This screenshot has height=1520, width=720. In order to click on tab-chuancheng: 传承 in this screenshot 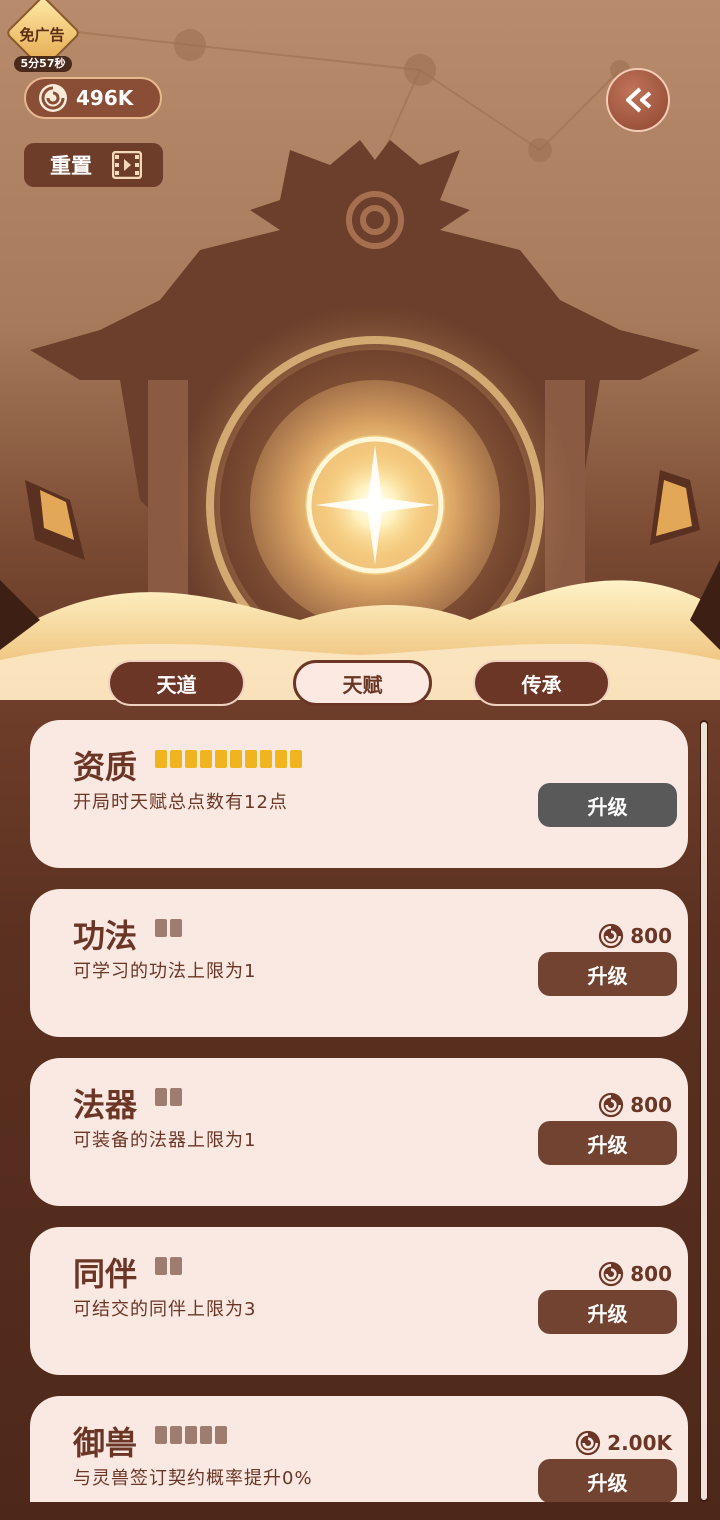, I will do `click(541, 683)`.